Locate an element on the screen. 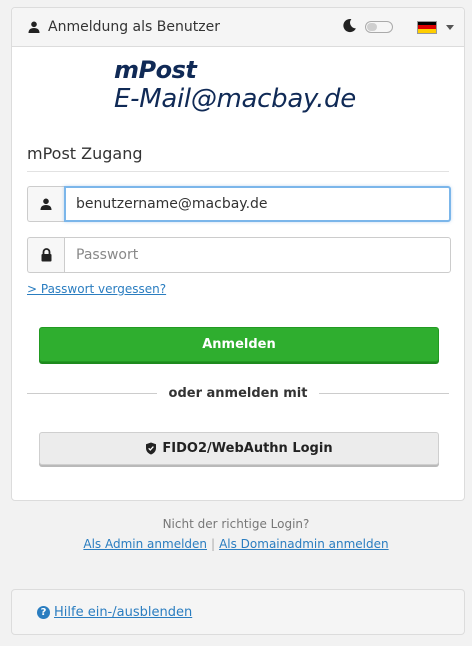 The width and height of the screenshot is (472, 646). divider-line-left is located at coordinates (92, 393).